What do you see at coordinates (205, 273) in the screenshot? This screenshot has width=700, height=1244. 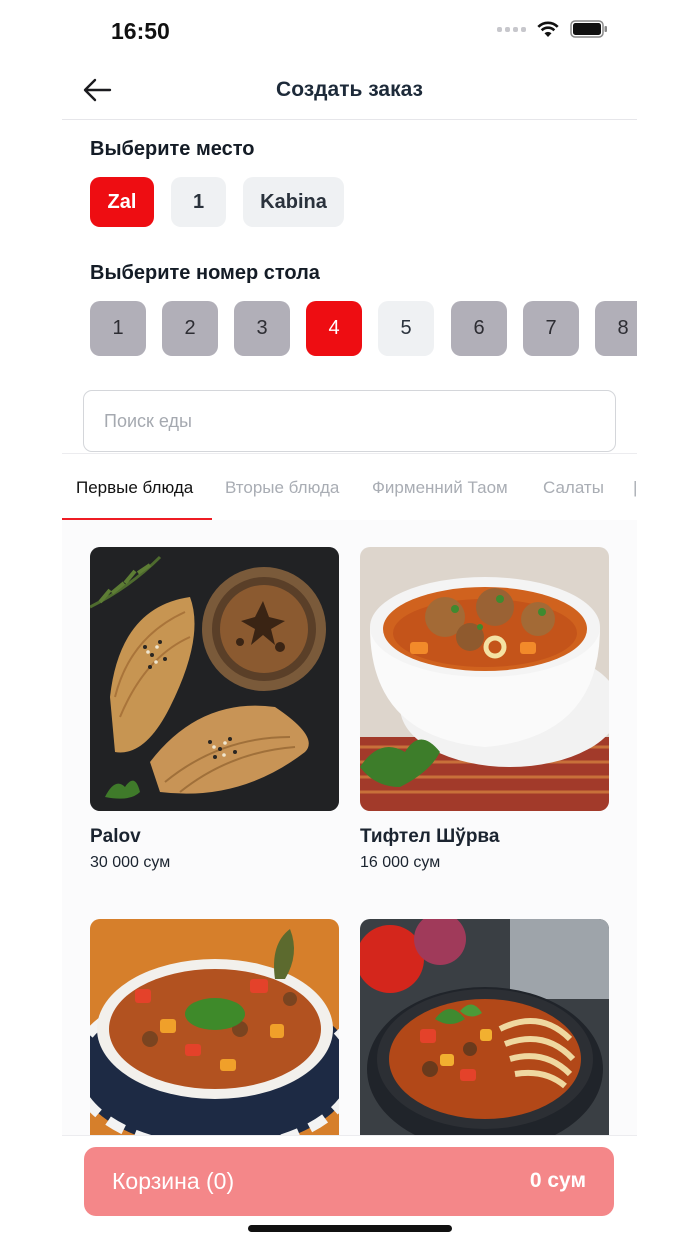 I see `table-section-title: Выберите номер стола` at bounding box center [205, 273].